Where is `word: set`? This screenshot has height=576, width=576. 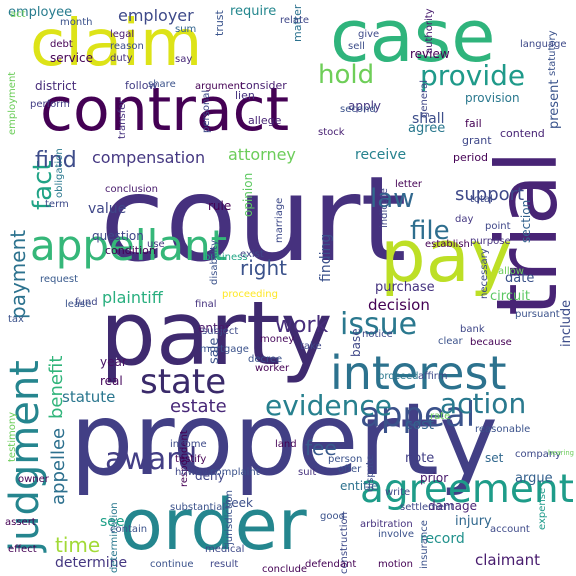
word: set is located at coordinates (494, 458).